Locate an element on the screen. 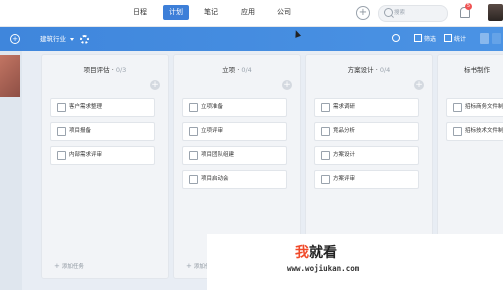  task-card: 内部需求评审 is located at coordinates (102, 155).